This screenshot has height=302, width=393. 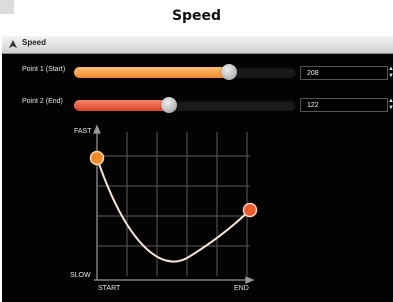 What do you see at coordinates (80, 275) in the screenshot?
I see `axis-label-slow: SLOW` at bounding box center [80, 275].